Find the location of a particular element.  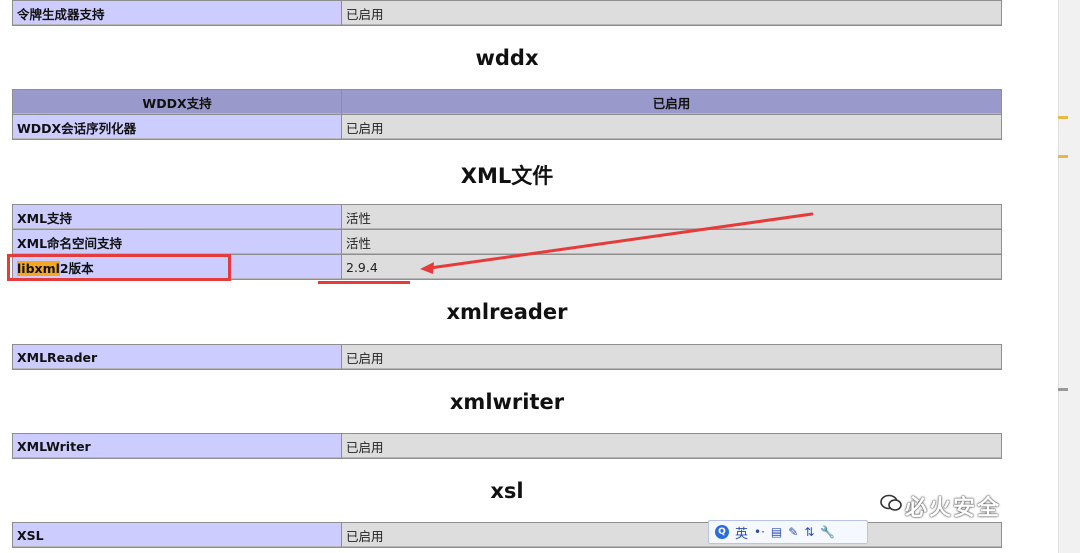

punctuation-icon: •· is located at coordinates (759, 532).